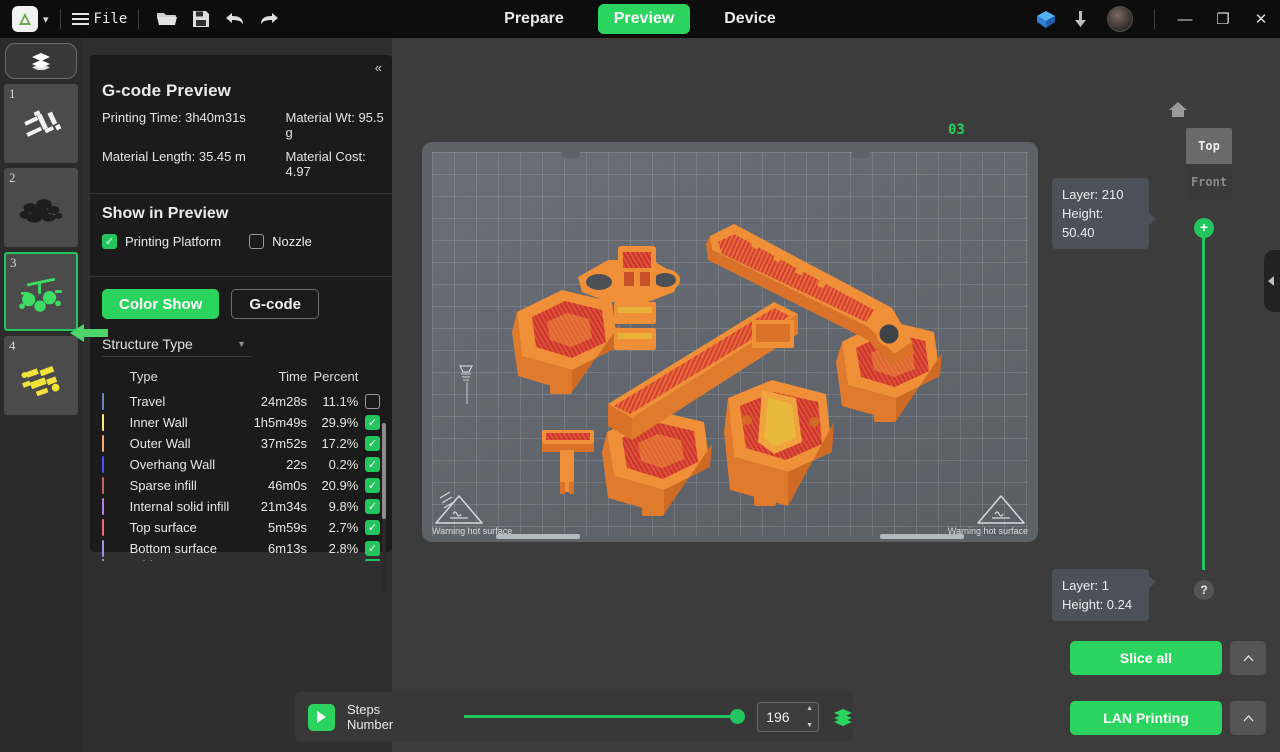 Image resolution: width=1280 pixels, height=752 pixels. I want to click on lan-printing-caret-button, so click(1248, 718).